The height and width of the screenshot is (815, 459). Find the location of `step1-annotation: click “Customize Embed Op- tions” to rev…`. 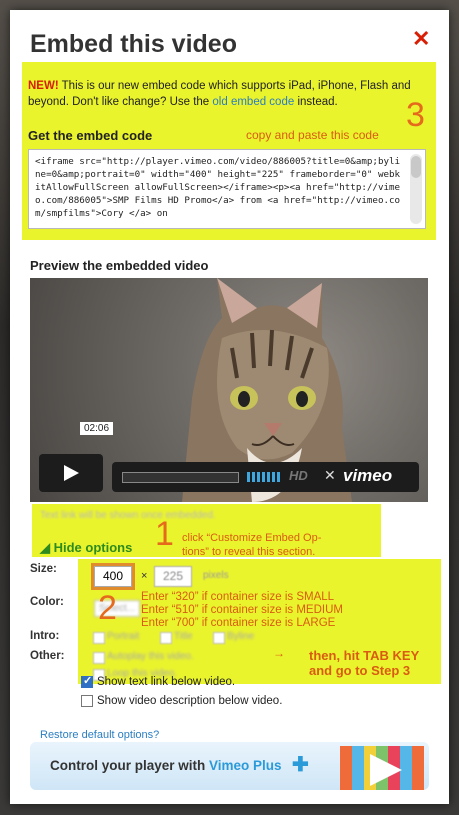

step1-annotation: click “Customize Embed Op- tions” to rev… is located at coordinates (251, 545).